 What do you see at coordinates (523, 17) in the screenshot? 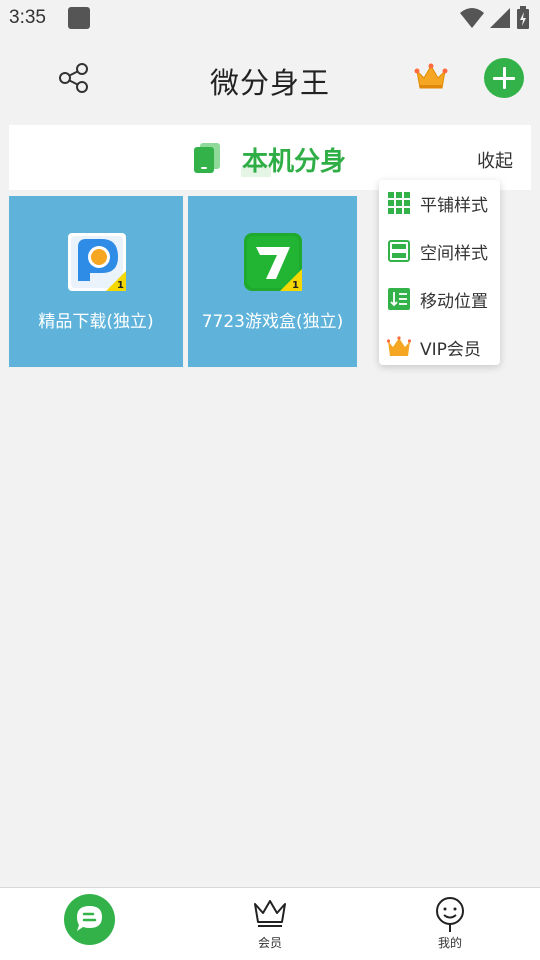
I see `battery-icon` at bounding box center [523, 17].